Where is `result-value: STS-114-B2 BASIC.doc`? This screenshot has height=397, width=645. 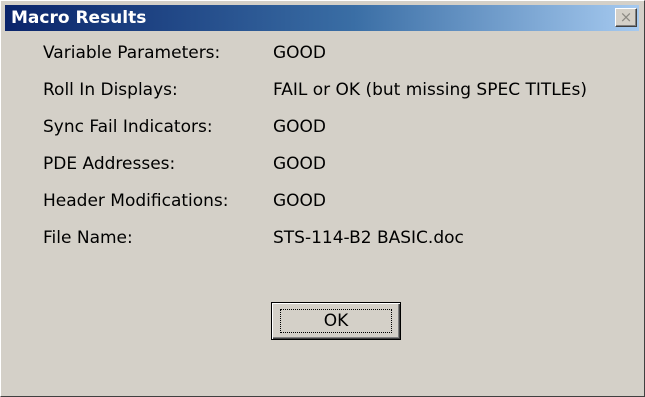
result-value: STS-114-B2 BASIC.doc is located at coordinates (368, 238).